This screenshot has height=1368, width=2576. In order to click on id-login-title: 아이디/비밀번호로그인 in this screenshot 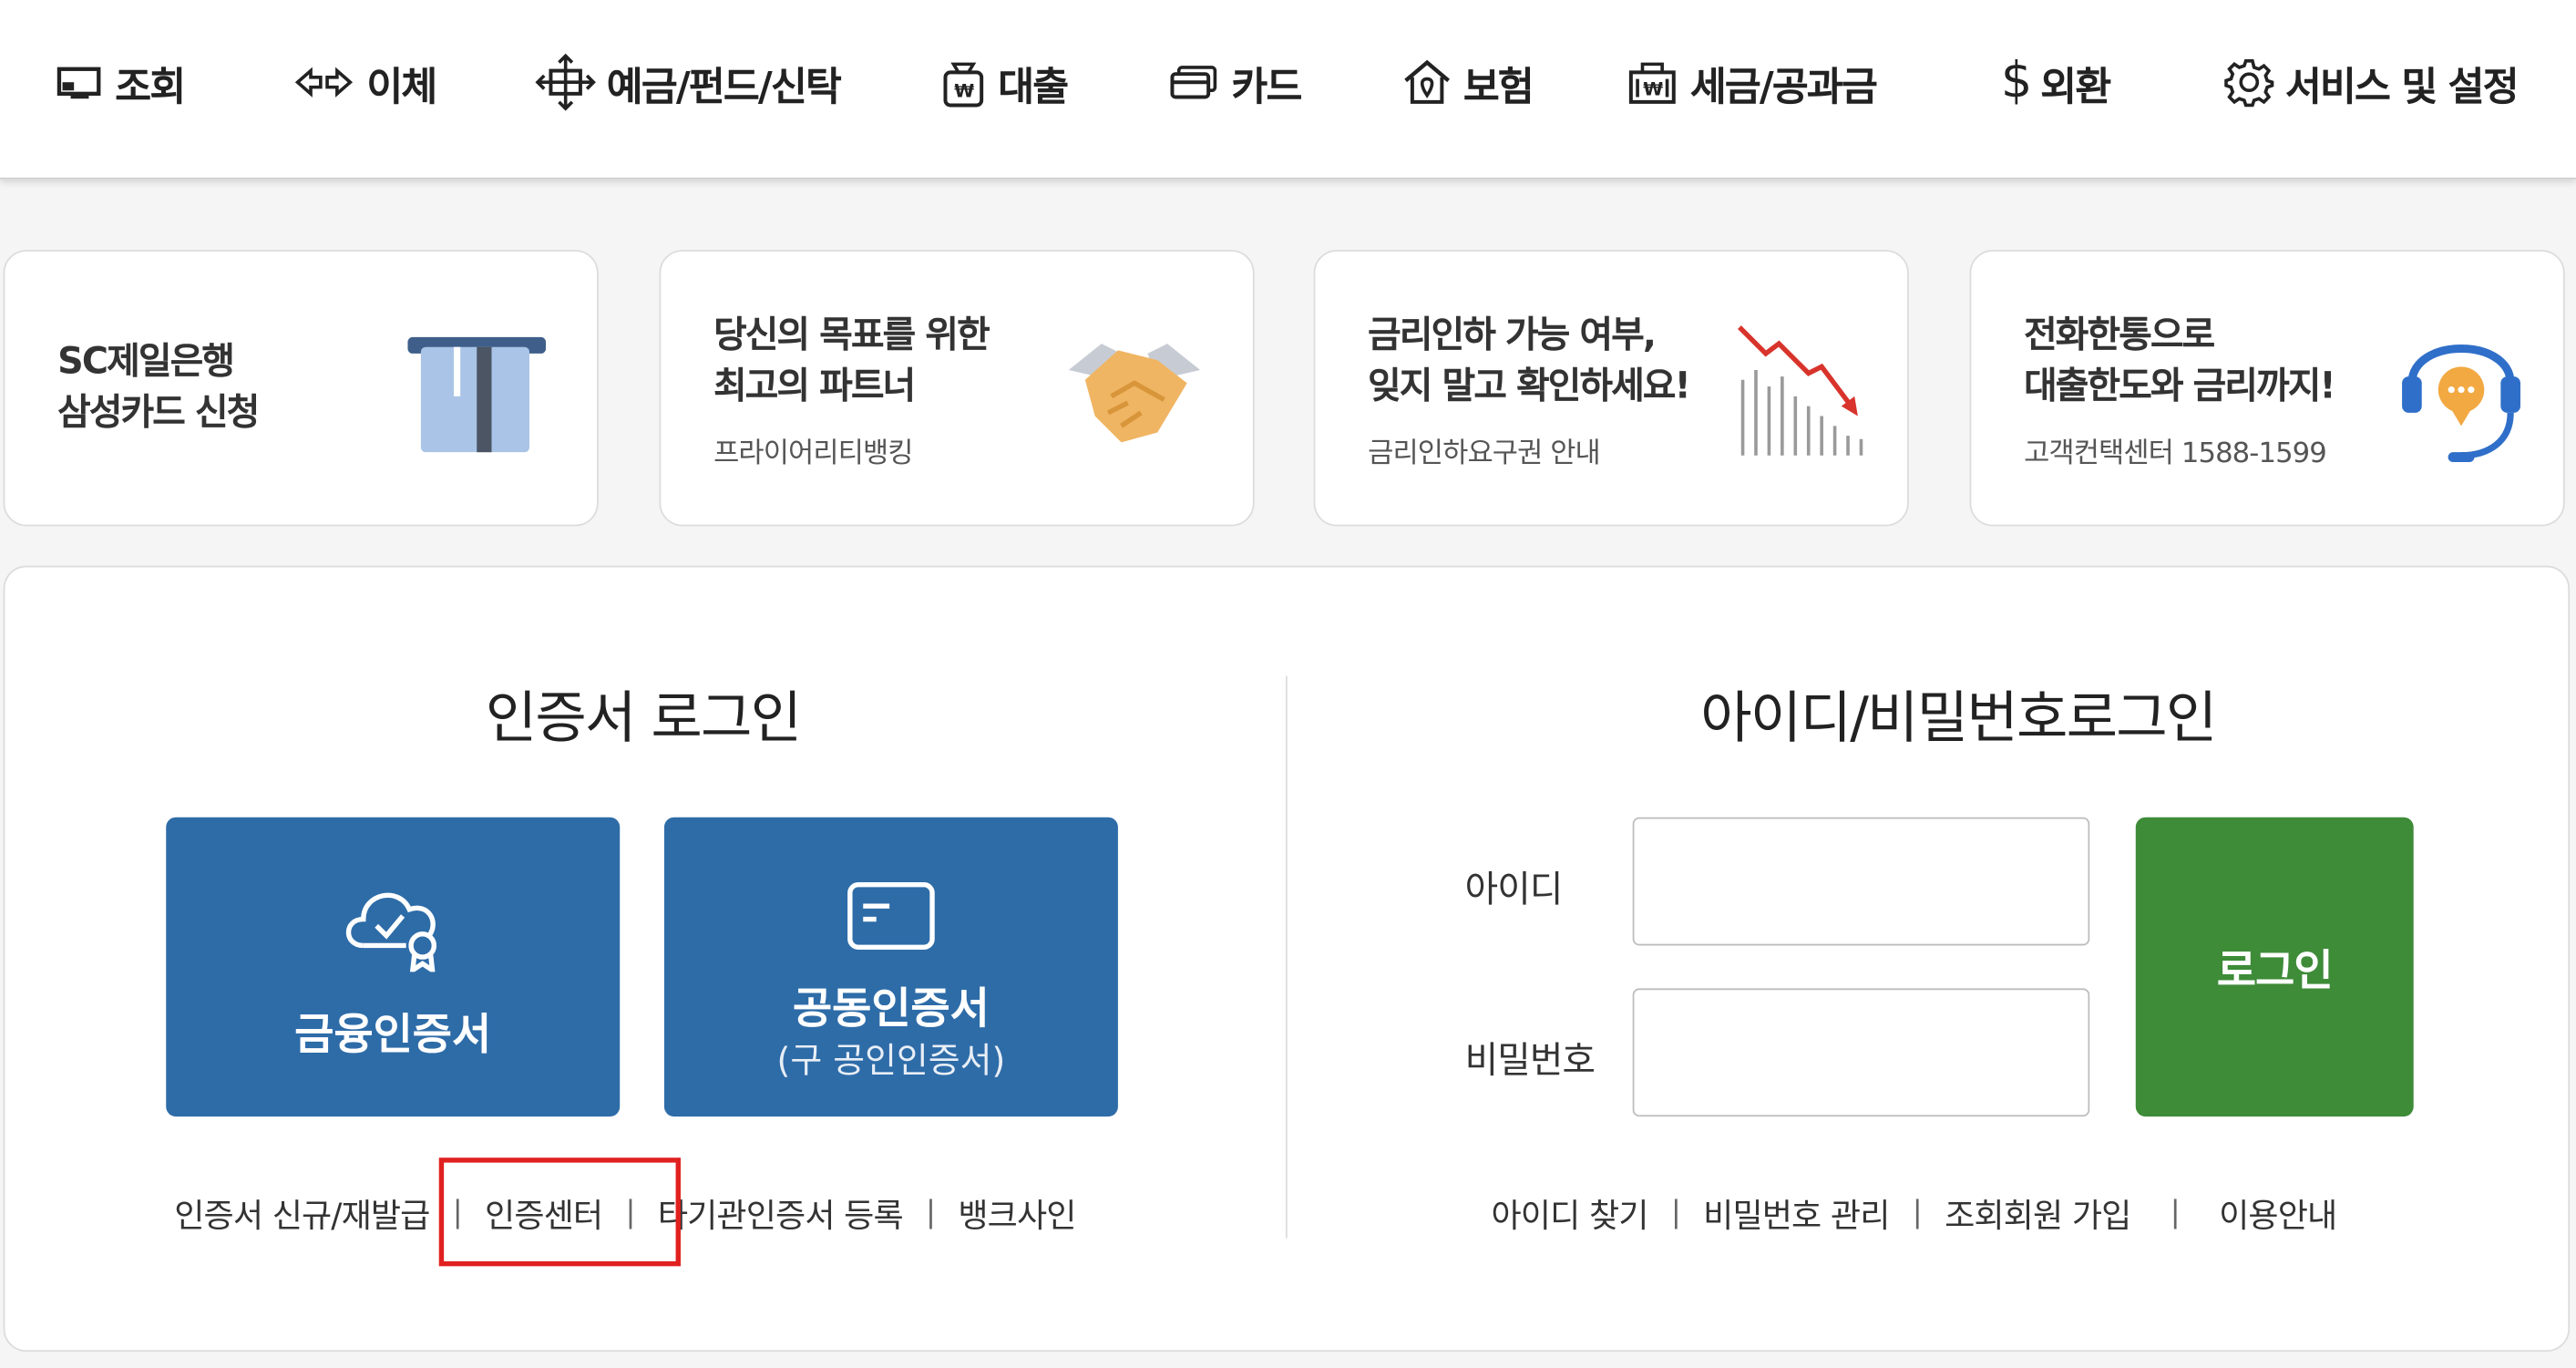, I will do `click(1958, 718)`.